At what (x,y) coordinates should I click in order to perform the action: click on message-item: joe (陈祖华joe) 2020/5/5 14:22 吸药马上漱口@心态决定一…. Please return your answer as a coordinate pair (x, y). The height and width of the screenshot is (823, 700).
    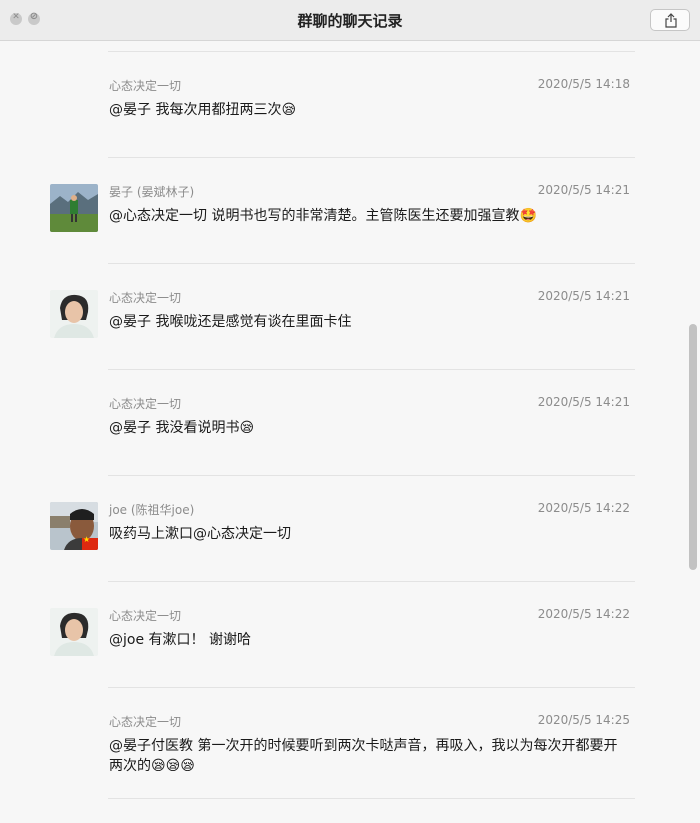
    Looking at the image, I should click on (340, 528).